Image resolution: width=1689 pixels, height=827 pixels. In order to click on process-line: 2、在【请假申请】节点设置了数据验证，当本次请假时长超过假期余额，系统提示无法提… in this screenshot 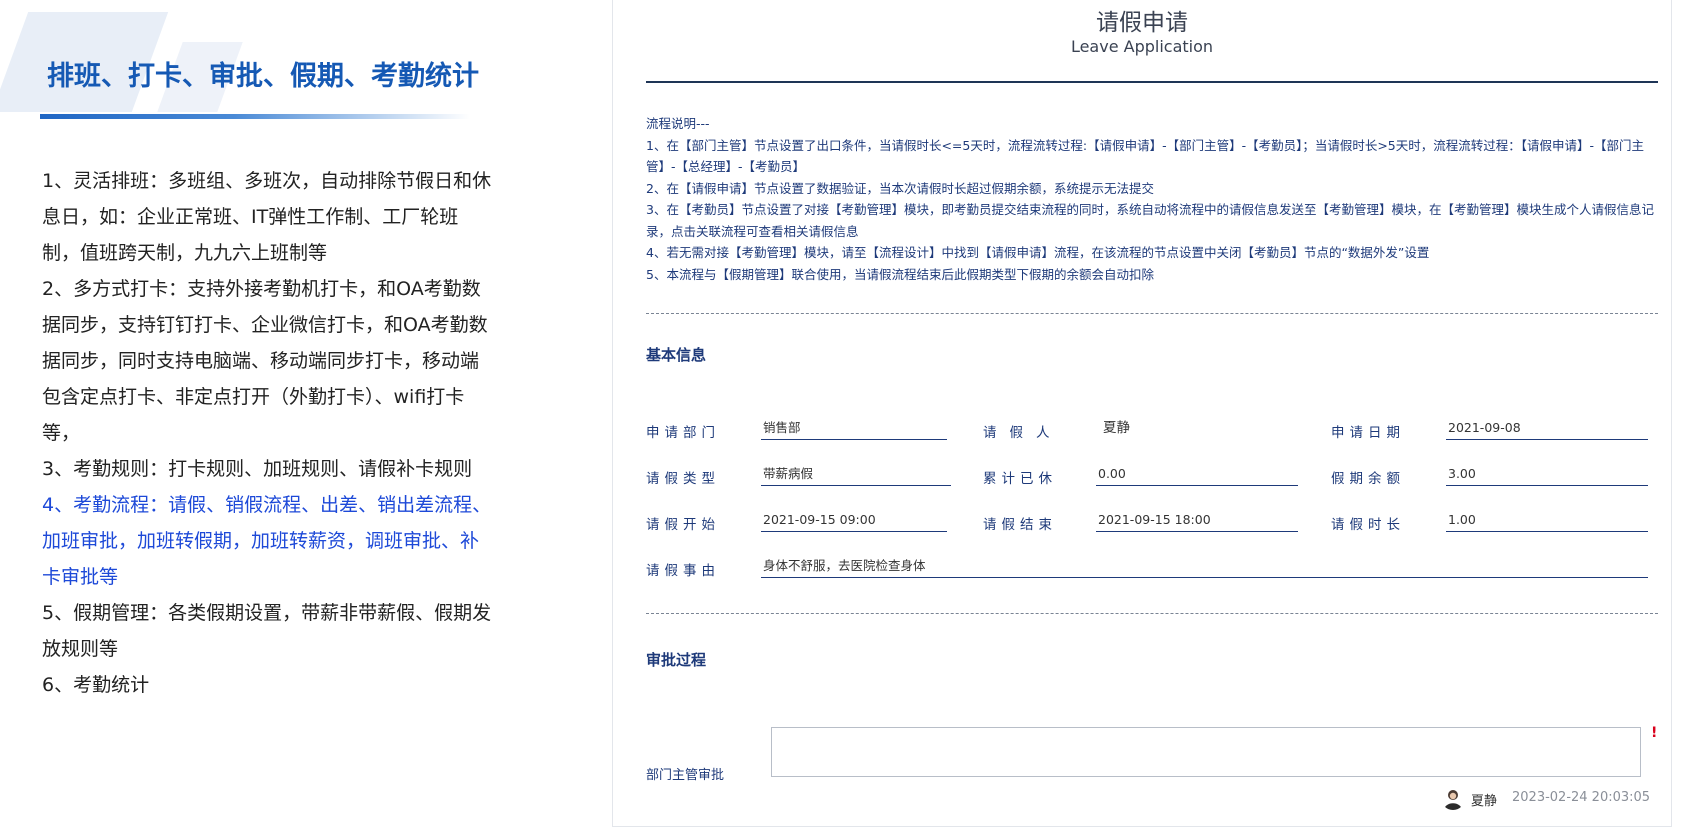, I will do `click(900, 188)`.